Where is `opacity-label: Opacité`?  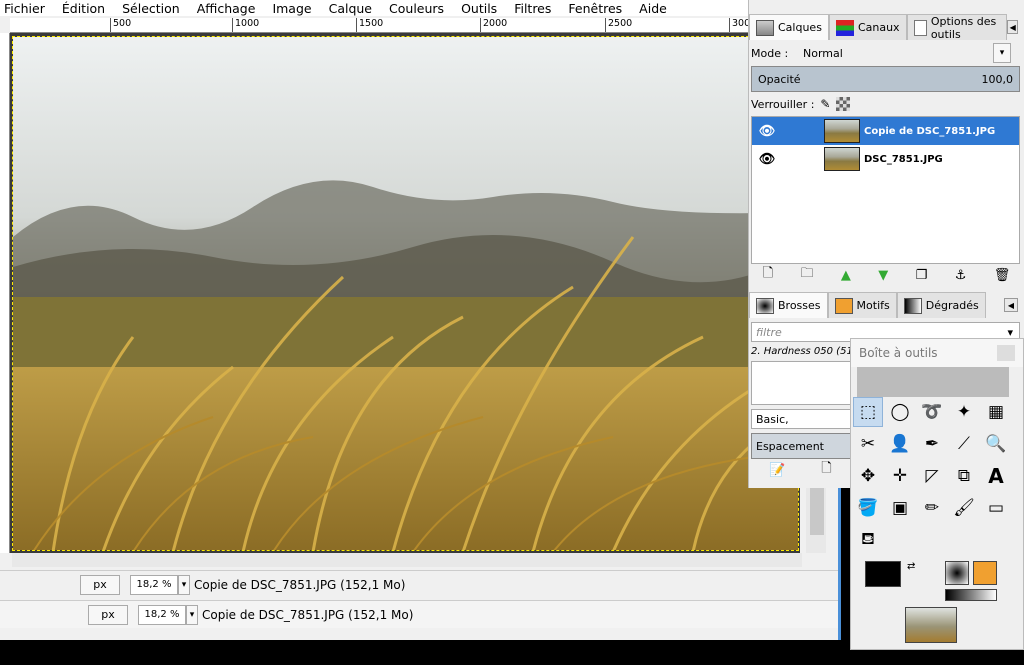
opacity-label: Opacité is located at coordinates (779, 79).